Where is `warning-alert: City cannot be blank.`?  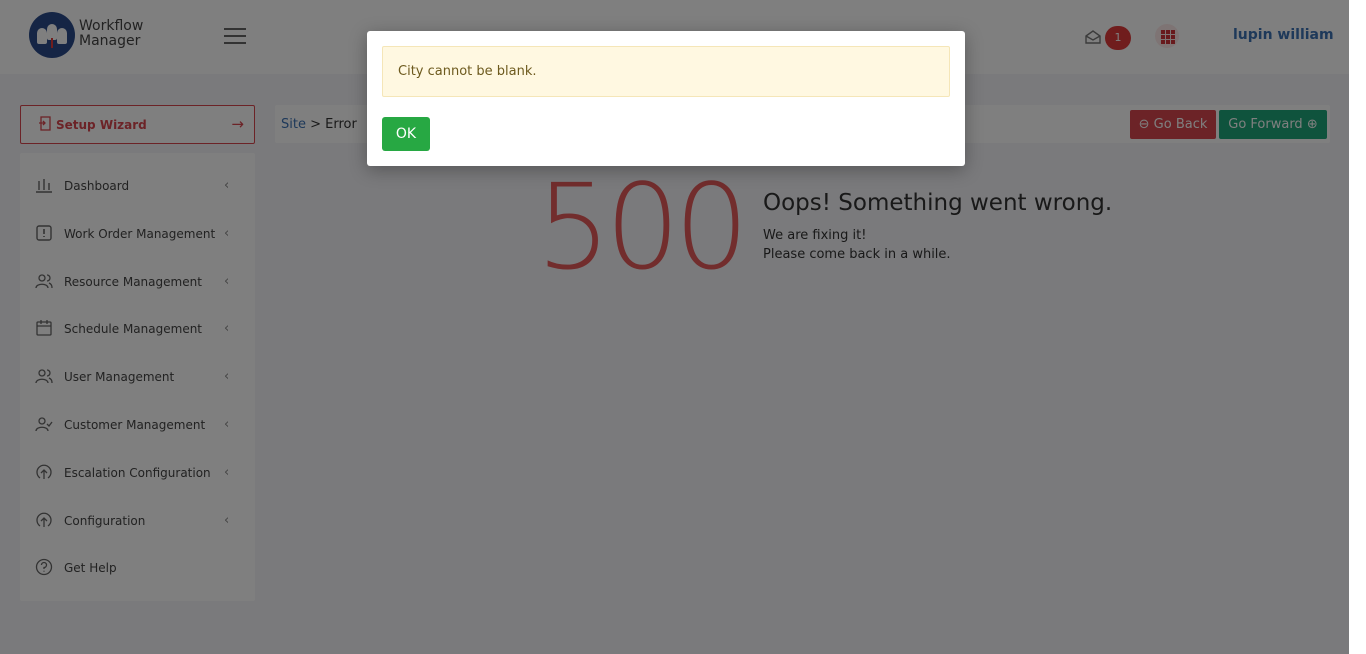 warning-alert: City cannot be blank. is located at coordinates (666, 71).